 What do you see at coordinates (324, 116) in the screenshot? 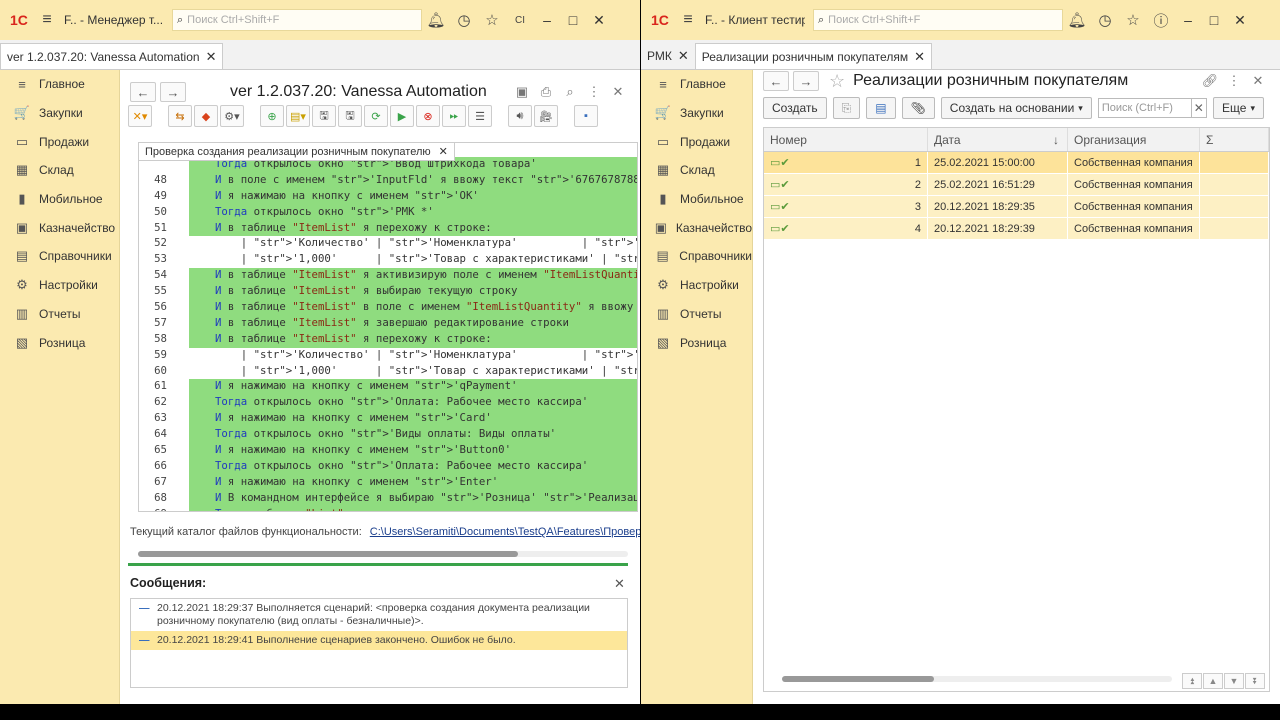
I see `save-file-icon: 🖫︎` at bounding box center [324, 116].